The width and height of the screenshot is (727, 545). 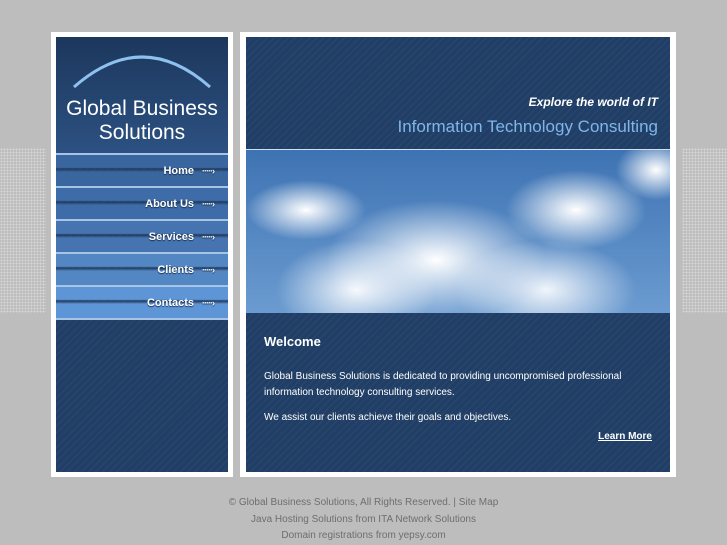 I want to click on nav-contacts: Contacts ·····›, so click(x=142, y=302).